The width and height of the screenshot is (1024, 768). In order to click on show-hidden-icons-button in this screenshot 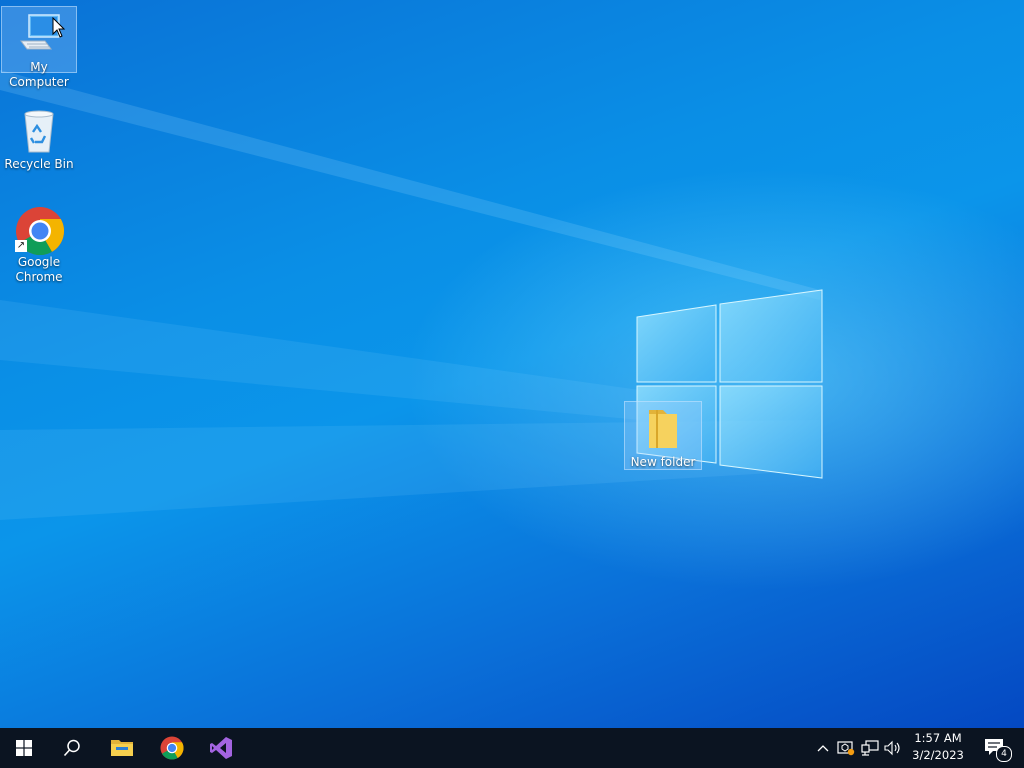, I will do `click(823, 748)`.